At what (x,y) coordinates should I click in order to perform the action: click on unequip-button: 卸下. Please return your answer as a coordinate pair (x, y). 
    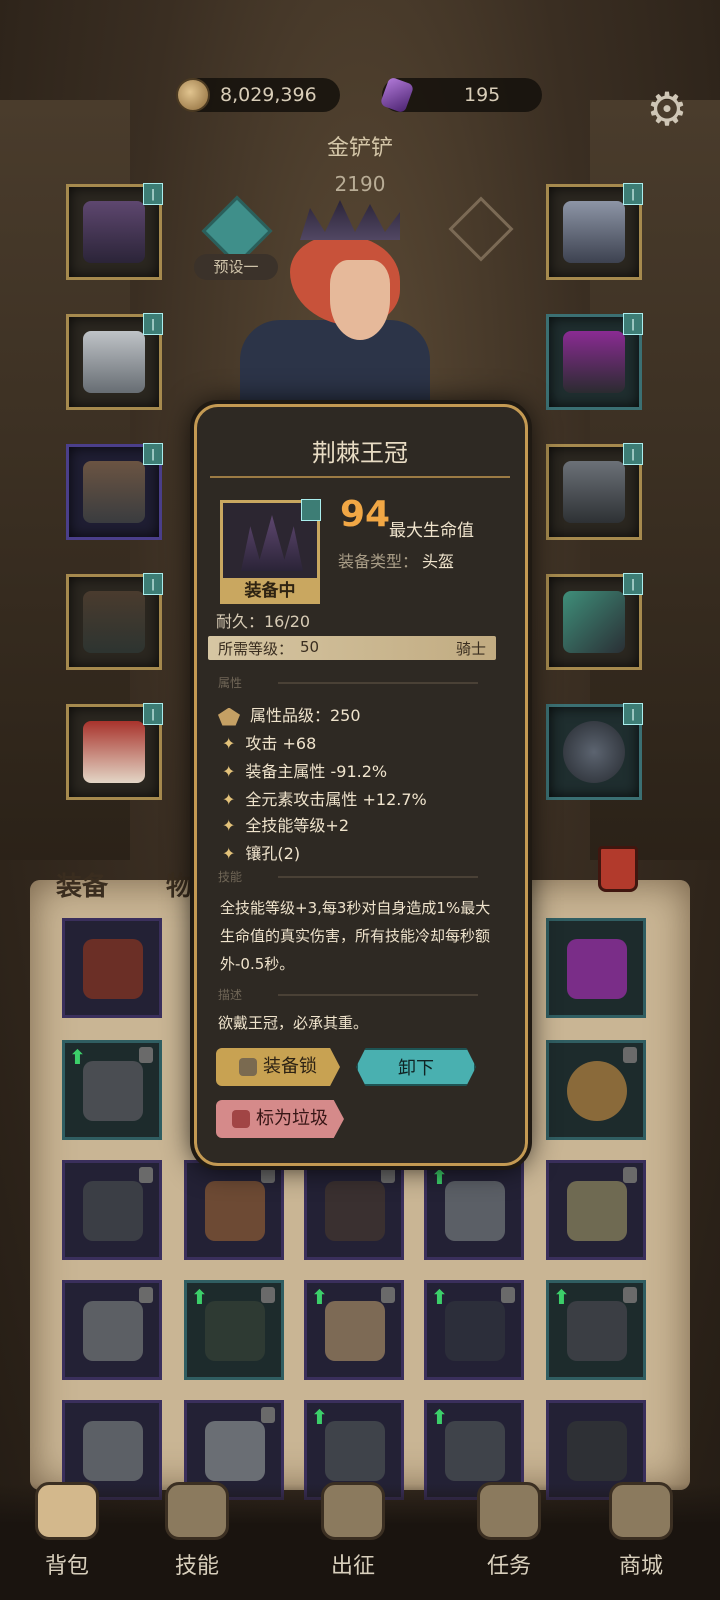
    Looking at the image, I should click on (416, 1067).